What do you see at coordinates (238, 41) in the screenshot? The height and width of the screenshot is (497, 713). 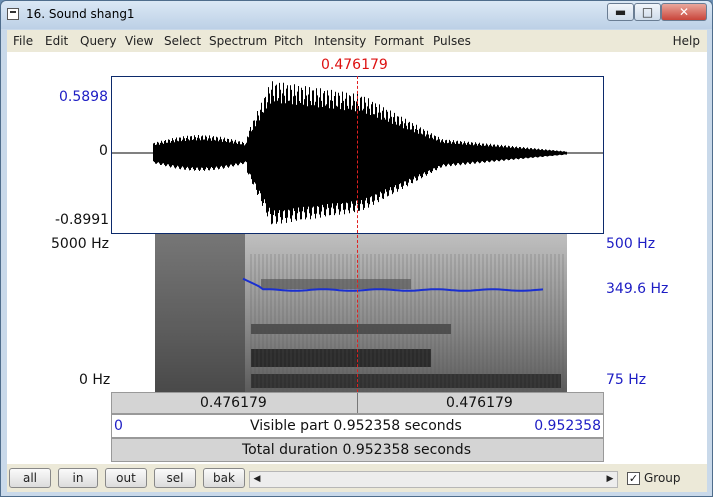 I see `menu-spectrum: Spectrum` at bounding box center [238, 41].